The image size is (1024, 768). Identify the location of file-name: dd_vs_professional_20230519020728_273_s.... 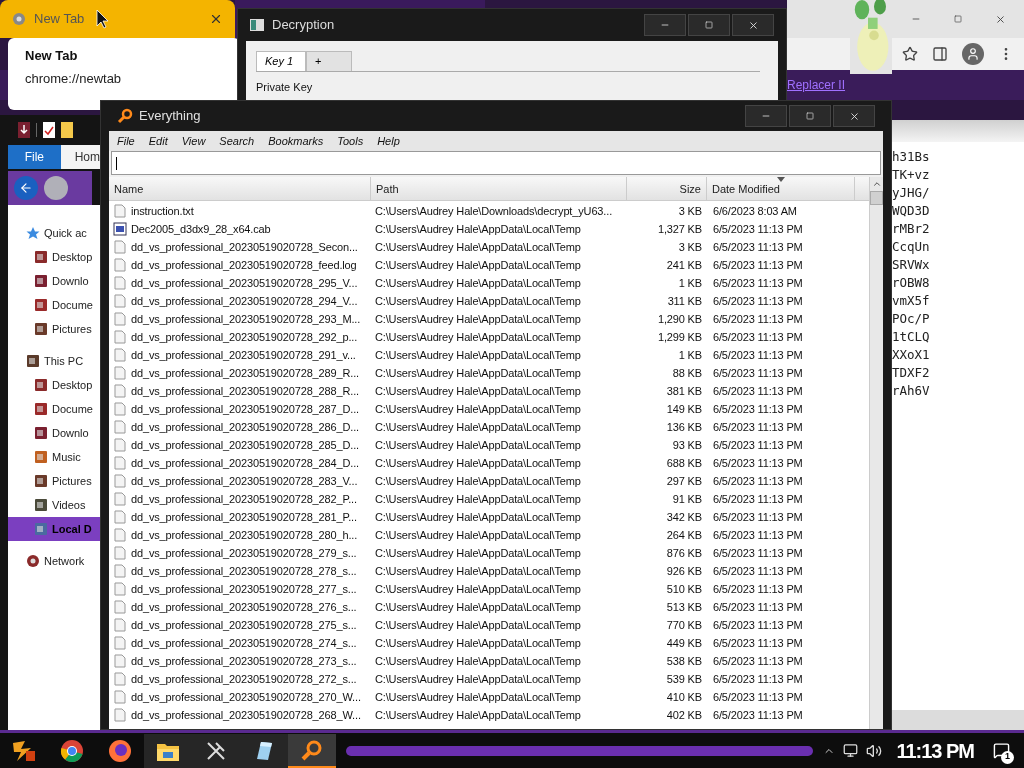
(244, 661).